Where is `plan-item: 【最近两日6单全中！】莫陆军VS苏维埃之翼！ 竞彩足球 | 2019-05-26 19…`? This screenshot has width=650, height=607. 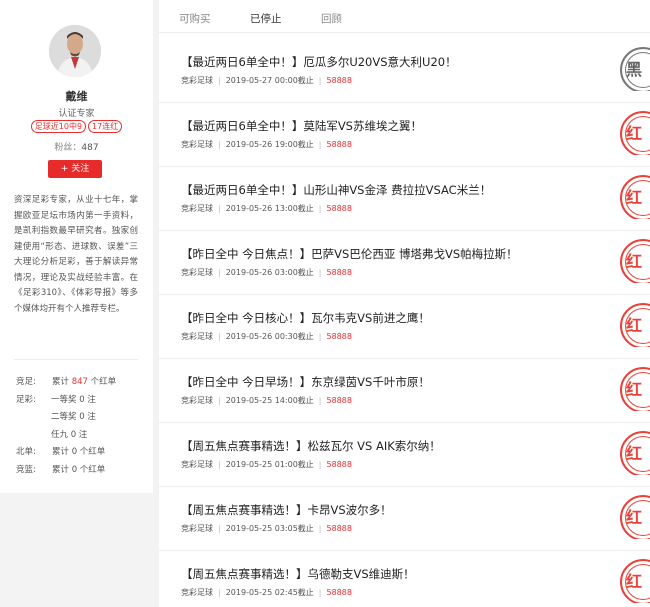
plan-item: 【最近两日6单全中！】莫陆军VS苏维埃之翼！ 竞彩足球 | 2019-05-26 19… is located at coordinates (404, 135).